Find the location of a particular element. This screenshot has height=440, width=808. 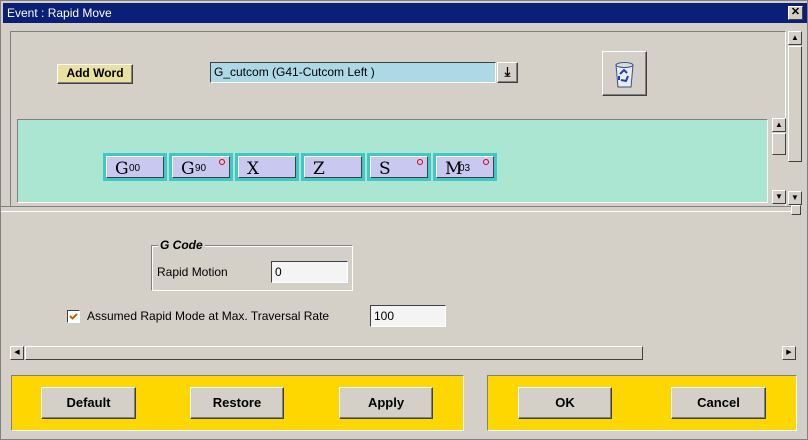

window-title: Event : Rapid Move is located at coordinates (59, 13).